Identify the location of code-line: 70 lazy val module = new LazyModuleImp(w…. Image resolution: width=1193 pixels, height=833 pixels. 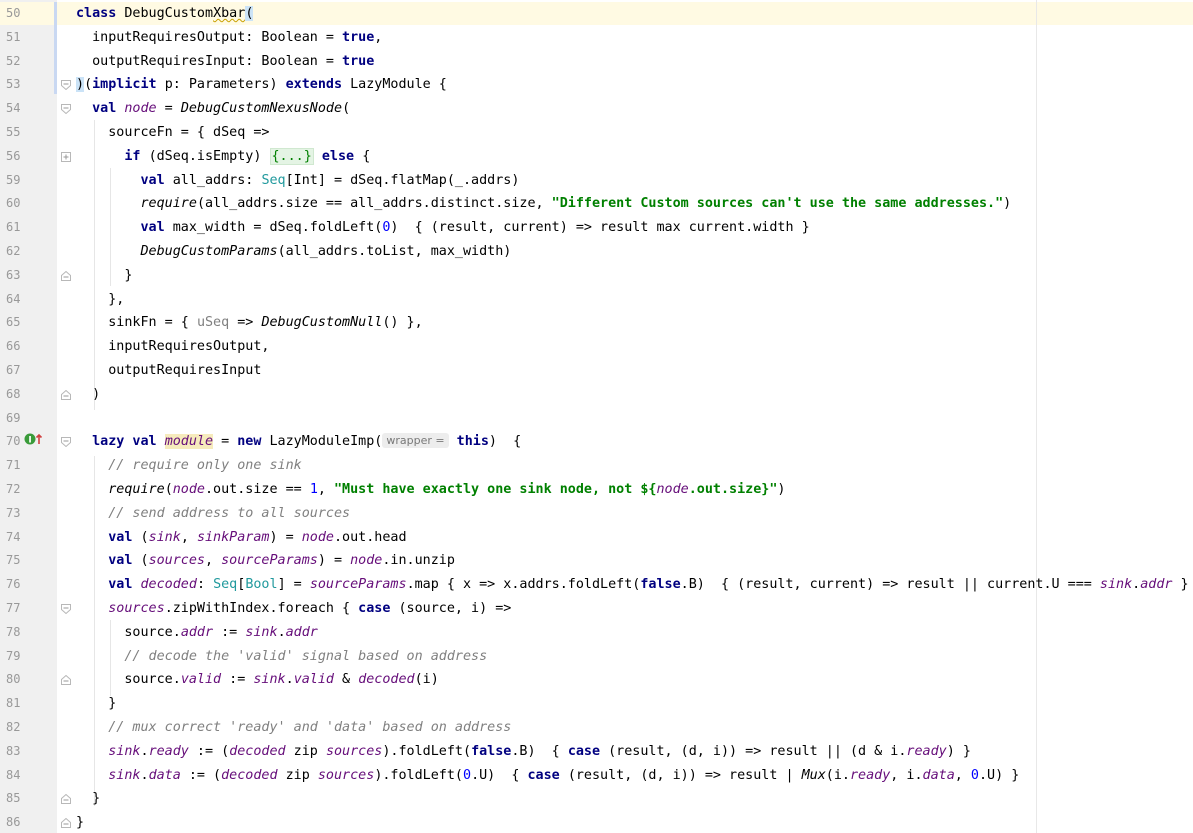
(596, 442).